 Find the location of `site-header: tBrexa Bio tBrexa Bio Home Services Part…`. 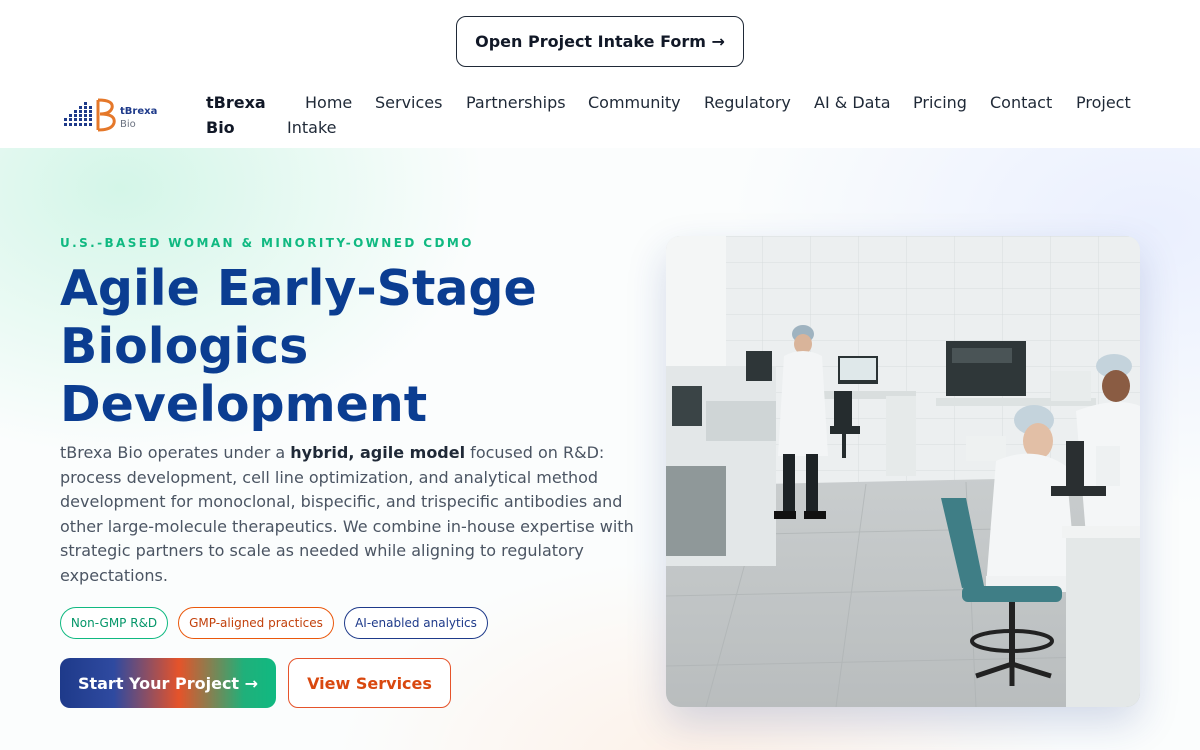

site-header: tBrexa Bio tBrexa Bio Home Services Part… is located at coordinates (600, 116).